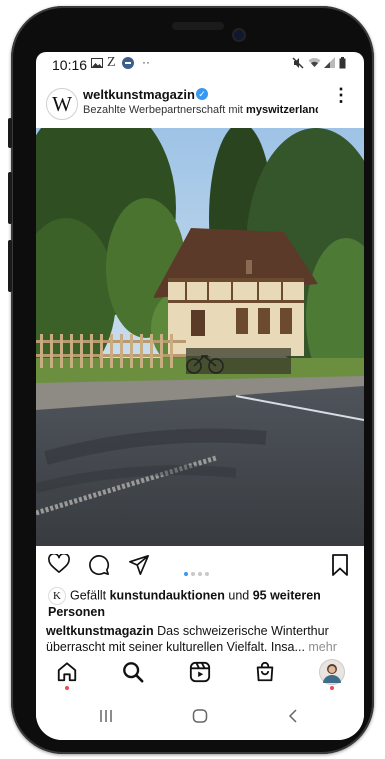 The height and width of the screenshot is (759, 385). I want to click on recent-apps-icon, so click(106, 718).